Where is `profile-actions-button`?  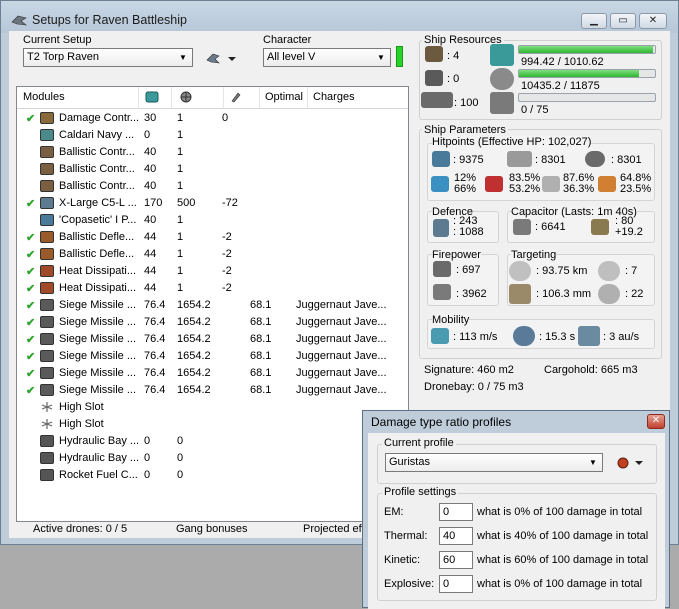 profile-actions-button is located at coordinates (631, 463).